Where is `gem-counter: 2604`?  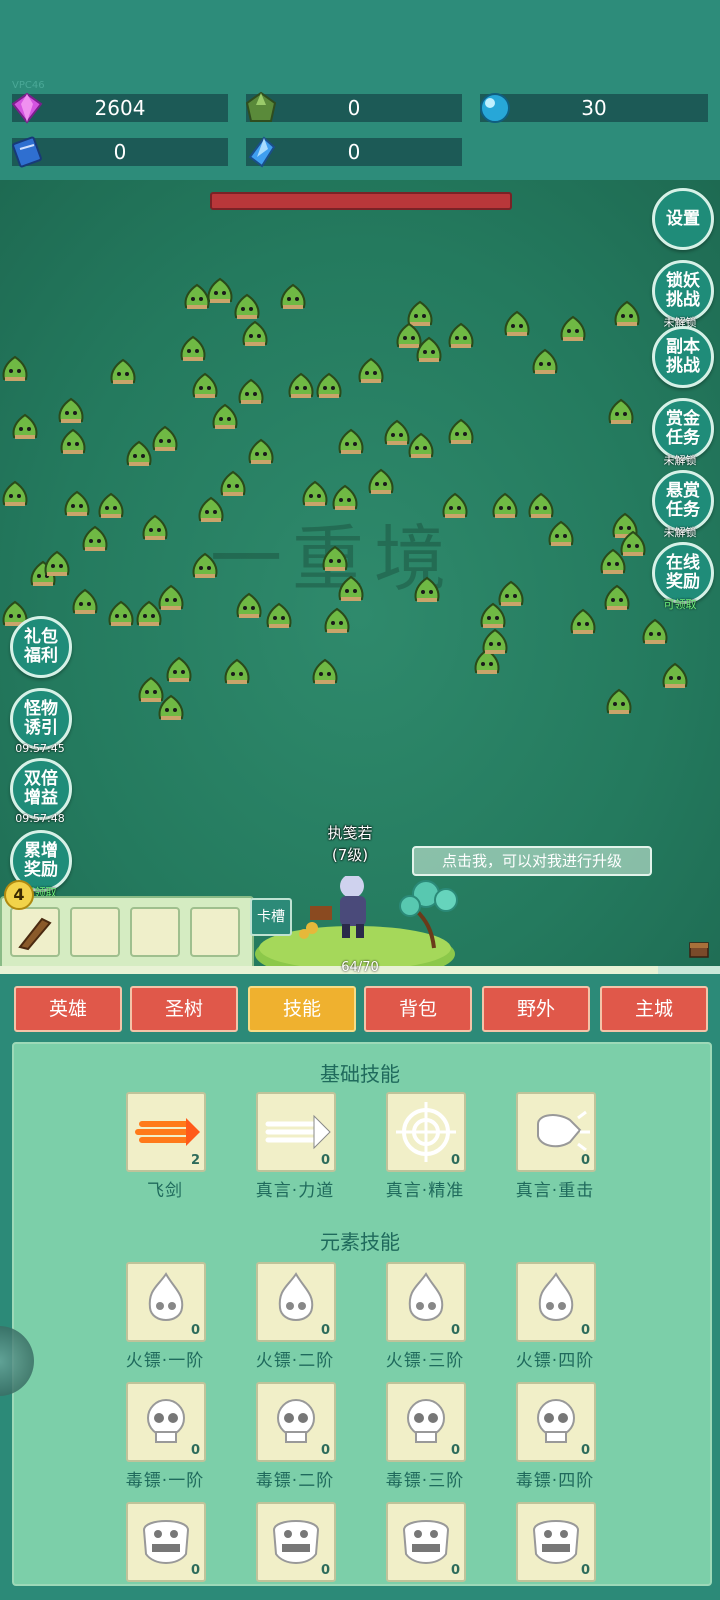 gem-counter: 2604 is located at coordinates (120, 108).